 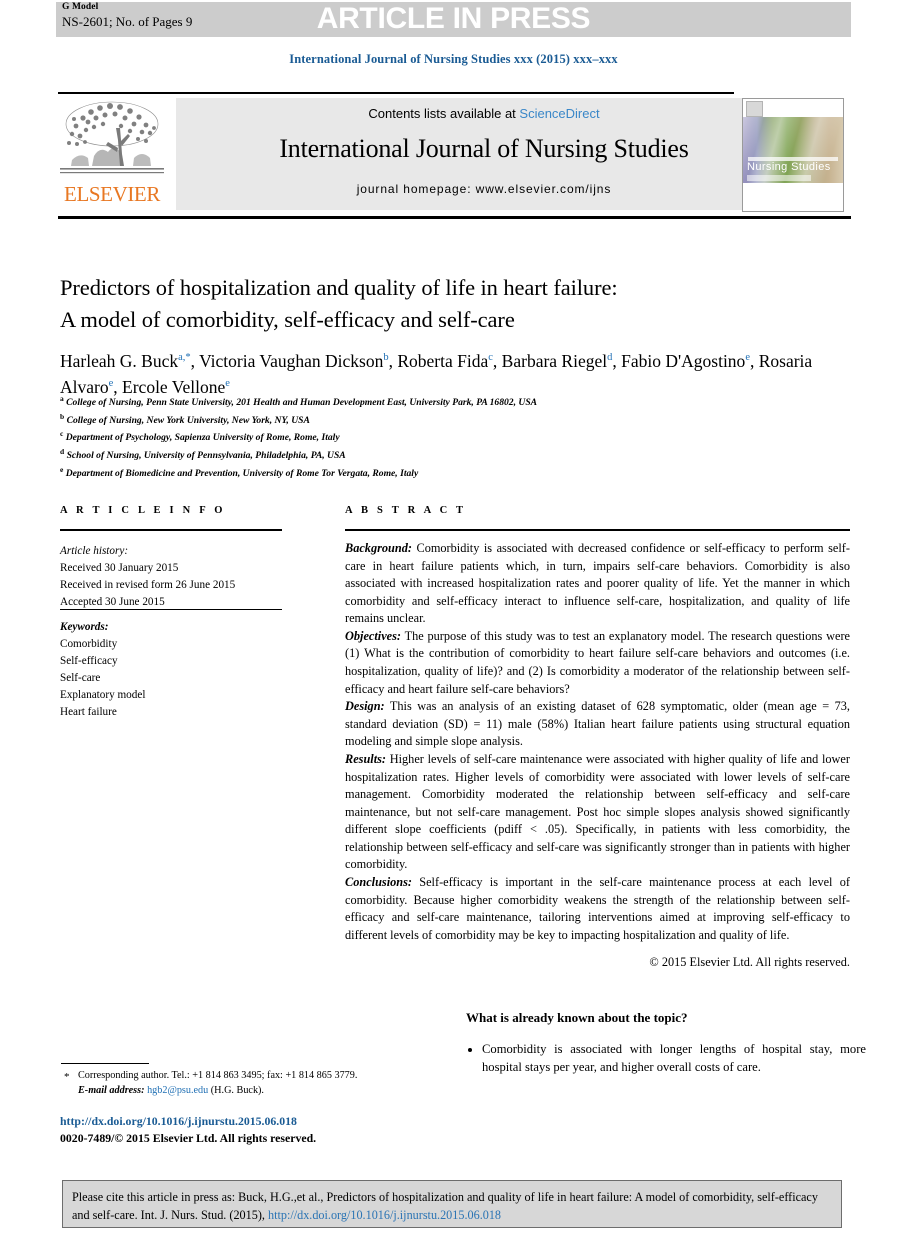 What do you see at coordinates (84, 627) in the screenshot?
I see `keywords-label: Keywords:` at bounding box center [84, 627].